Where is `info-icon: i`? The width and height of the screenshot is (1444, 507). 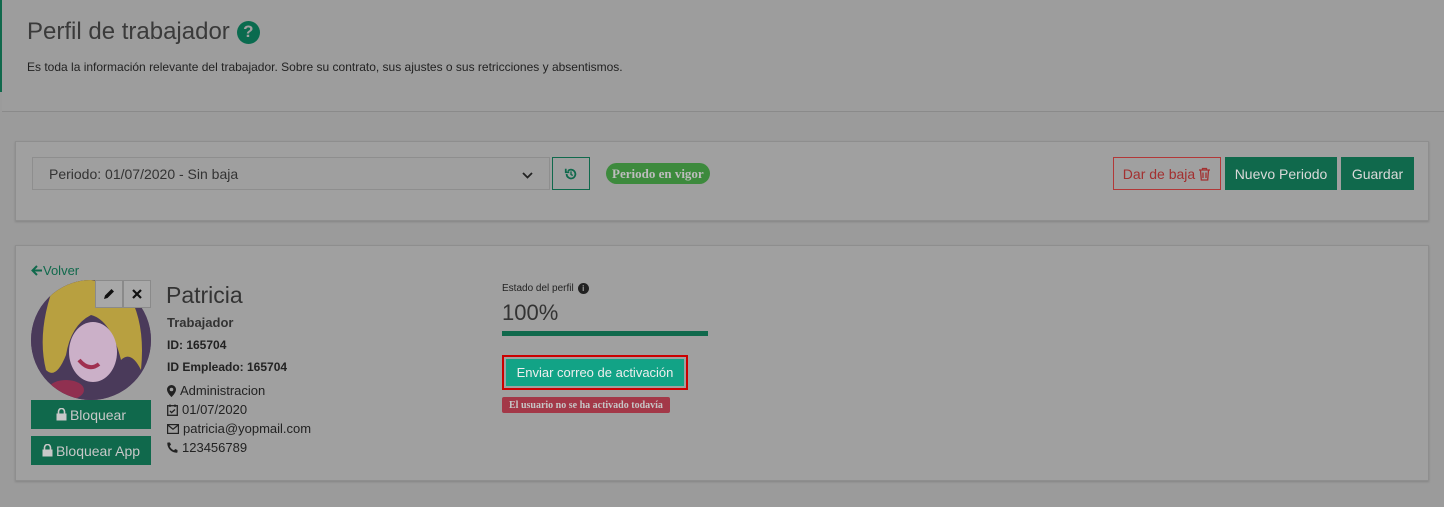 info-icon: i is located at coordinates (583, 288).